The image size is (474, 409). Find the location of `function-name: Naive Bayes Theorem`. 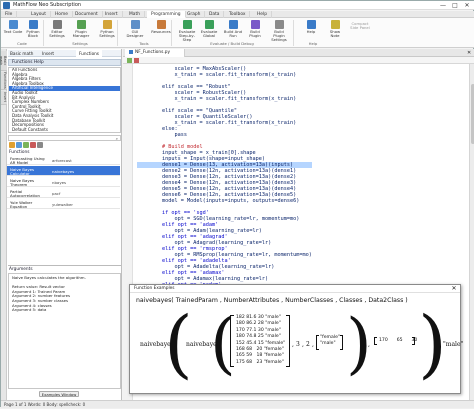

function-name: Naive Bayes Theorem is located at coordinates (22, 182).